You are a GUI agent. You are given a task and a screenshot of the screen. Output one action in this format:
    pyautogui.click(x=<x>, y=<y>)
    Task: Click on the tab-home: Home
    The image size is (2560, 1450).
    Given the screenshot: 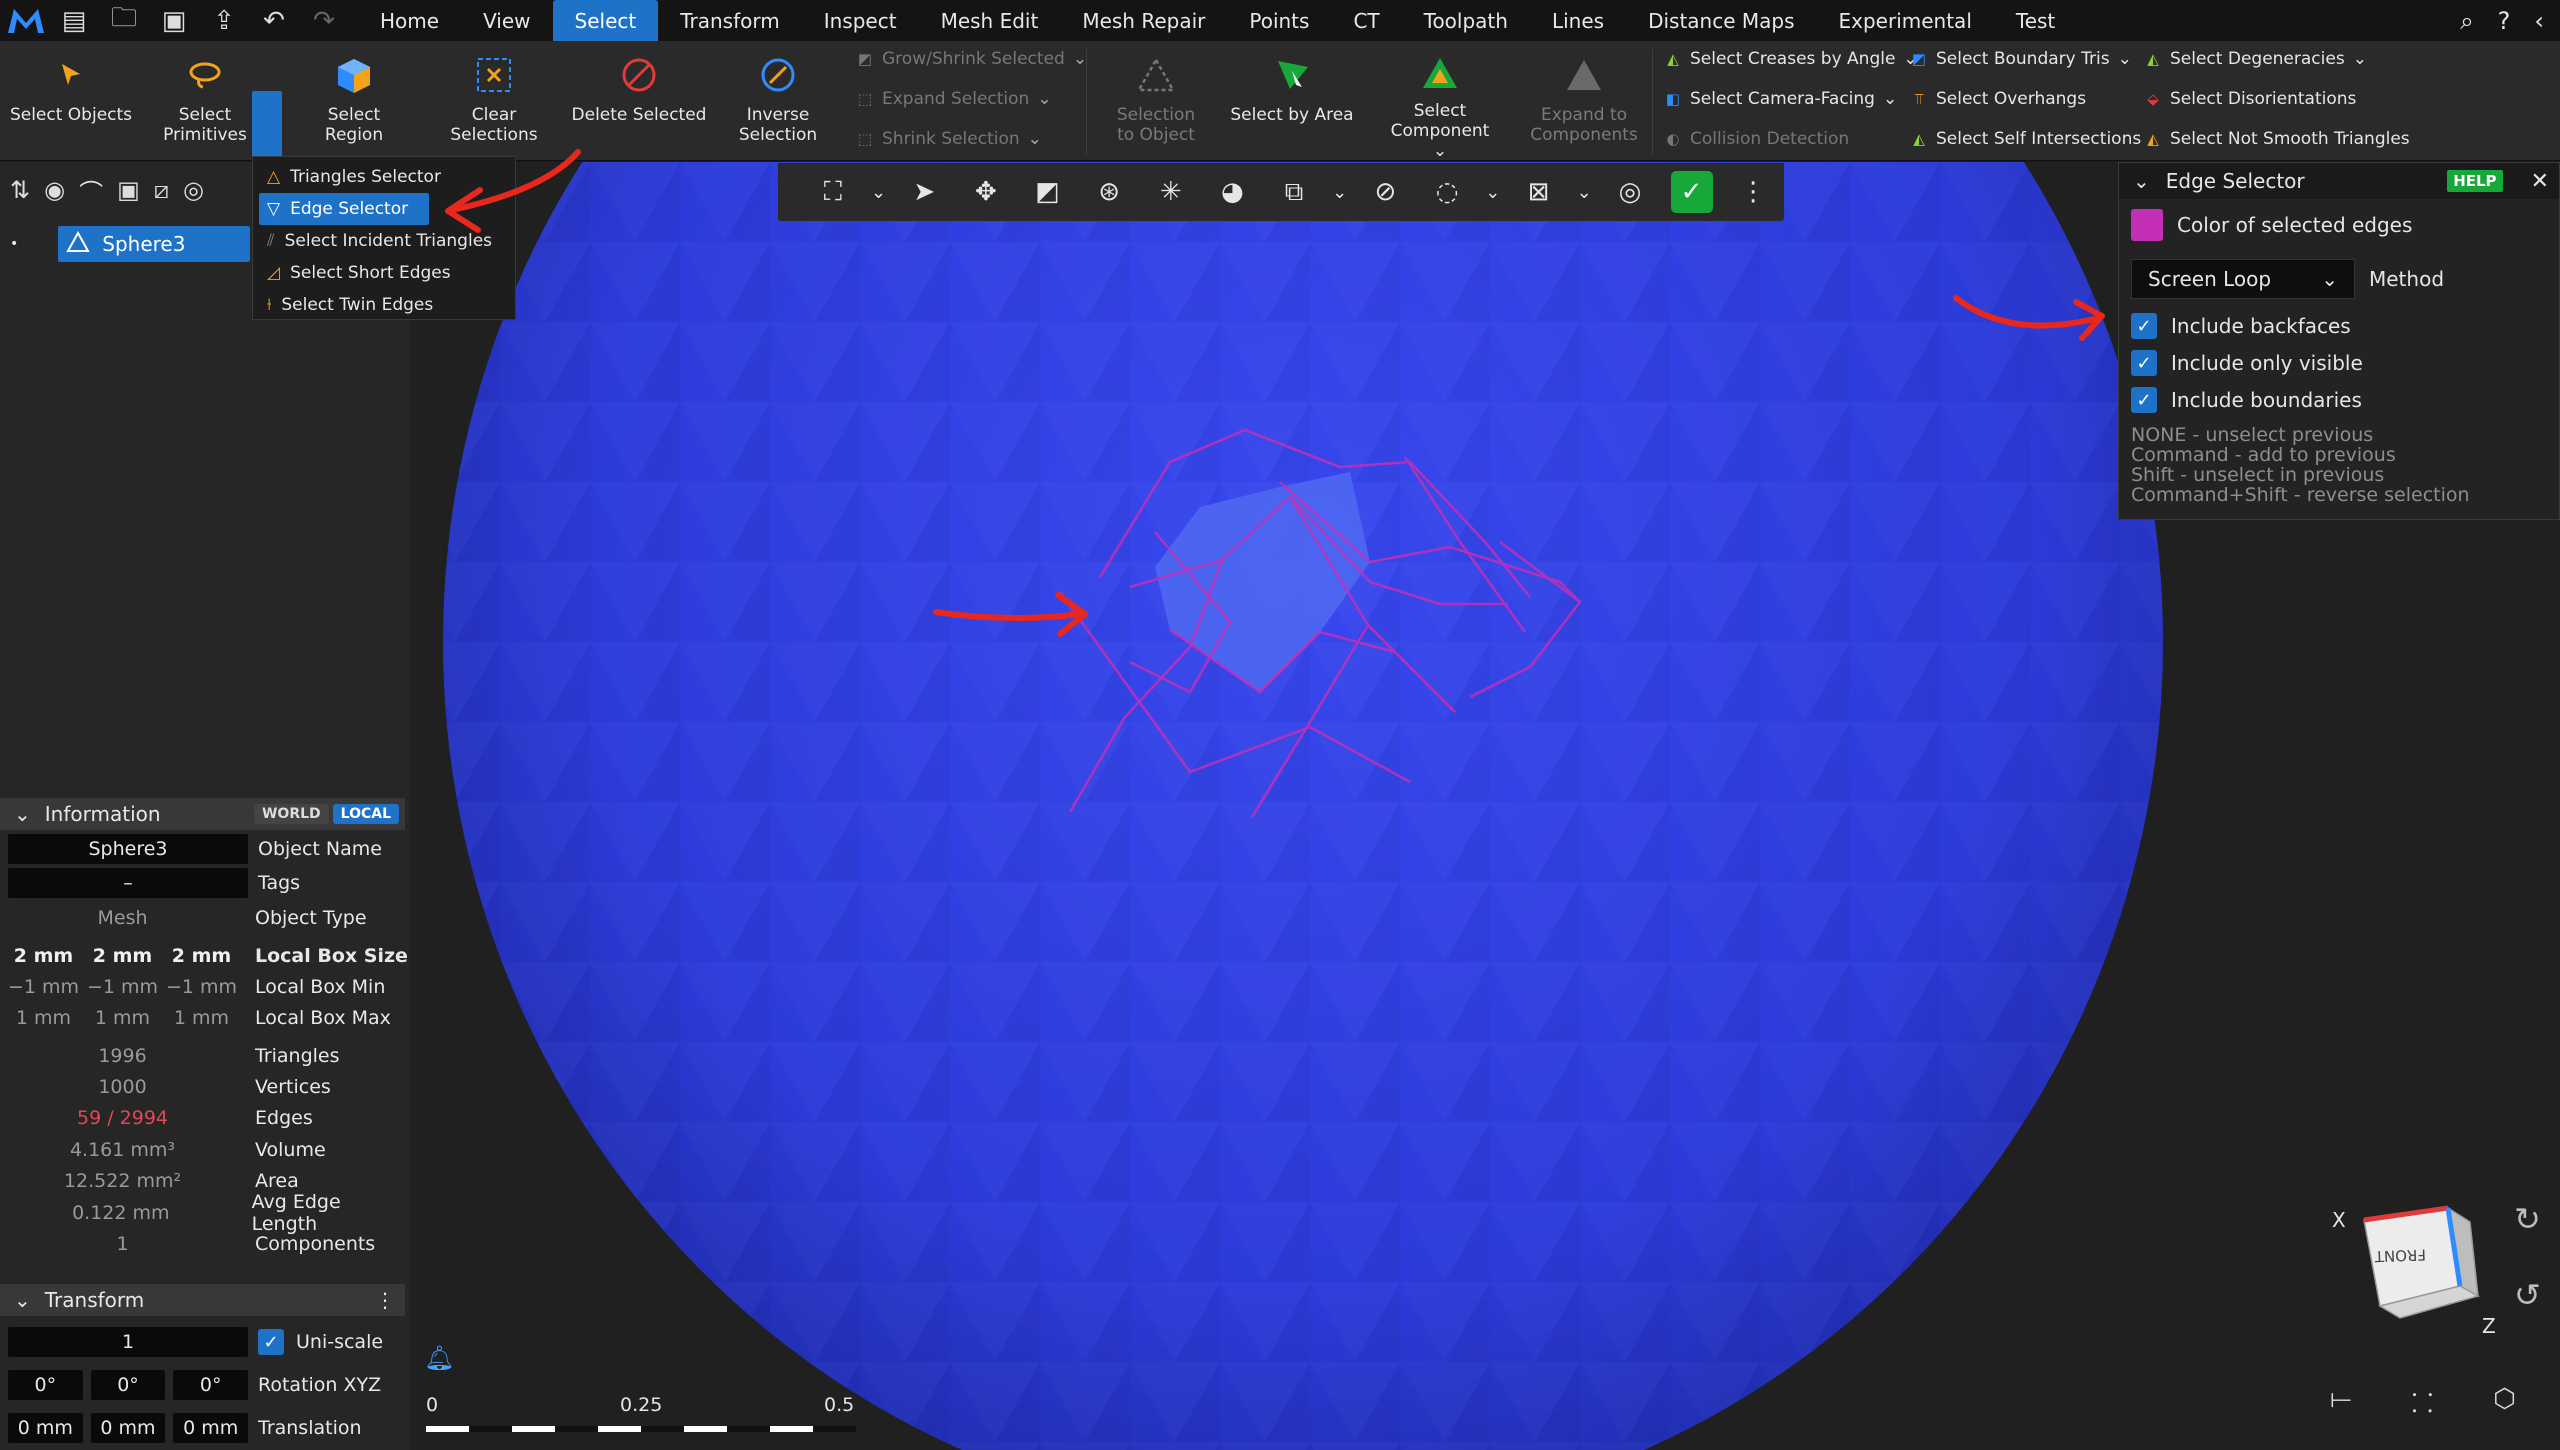 What is the action you would take?
    pyautogui.click(x=409, y=20)
    